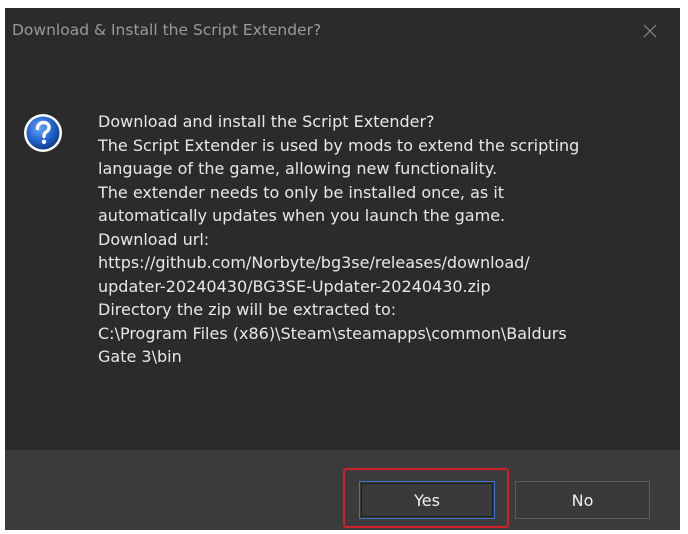 The width and height of the screenshot is (688, 534). What do you see at coordinates (342, 33) in the screenshot?
I see `title-bar: Download & Install the Script Extender?` at bounding box center [342, 33].